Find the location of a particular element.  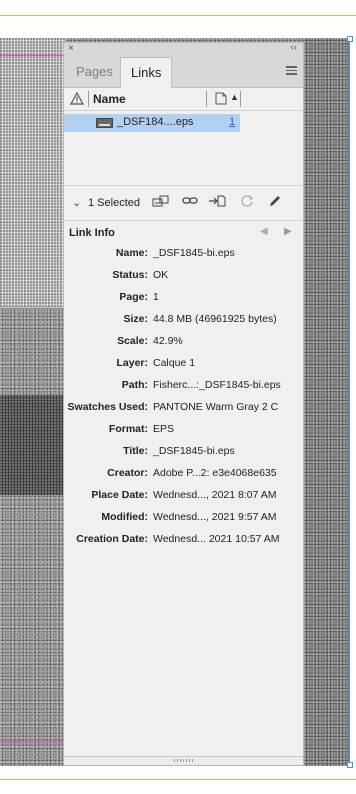

links-list: _DSF184....eps 1 is located at coordinates (183, 148).